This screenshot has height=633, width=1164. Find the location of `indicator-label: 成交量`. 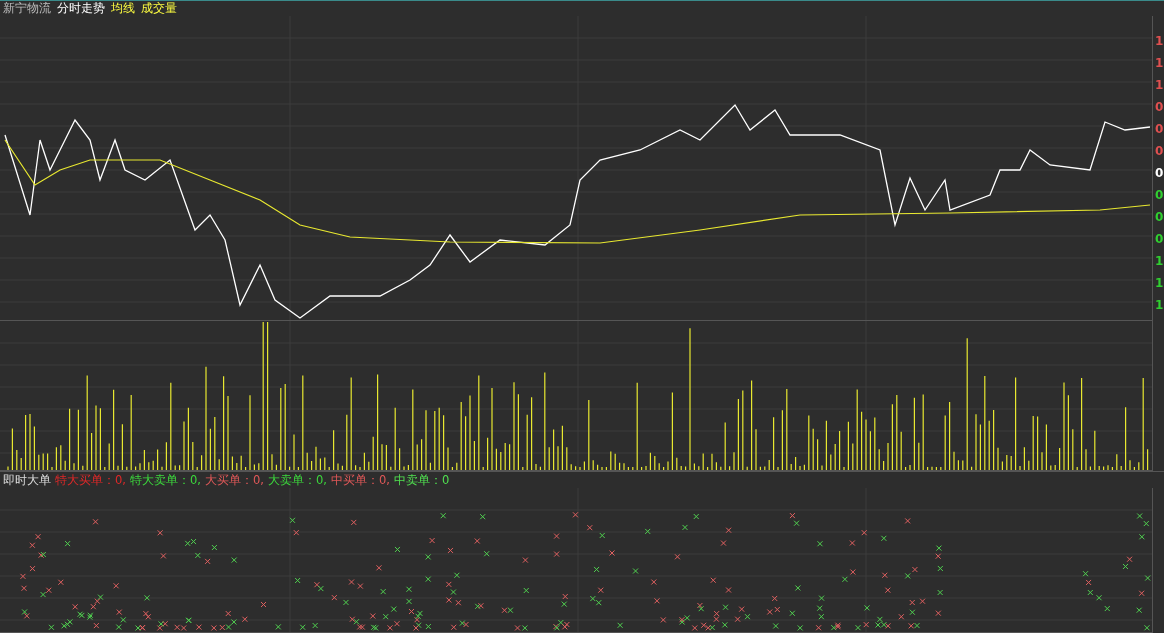

indicator-label: 成交量 is located at coordinates (159, 8).